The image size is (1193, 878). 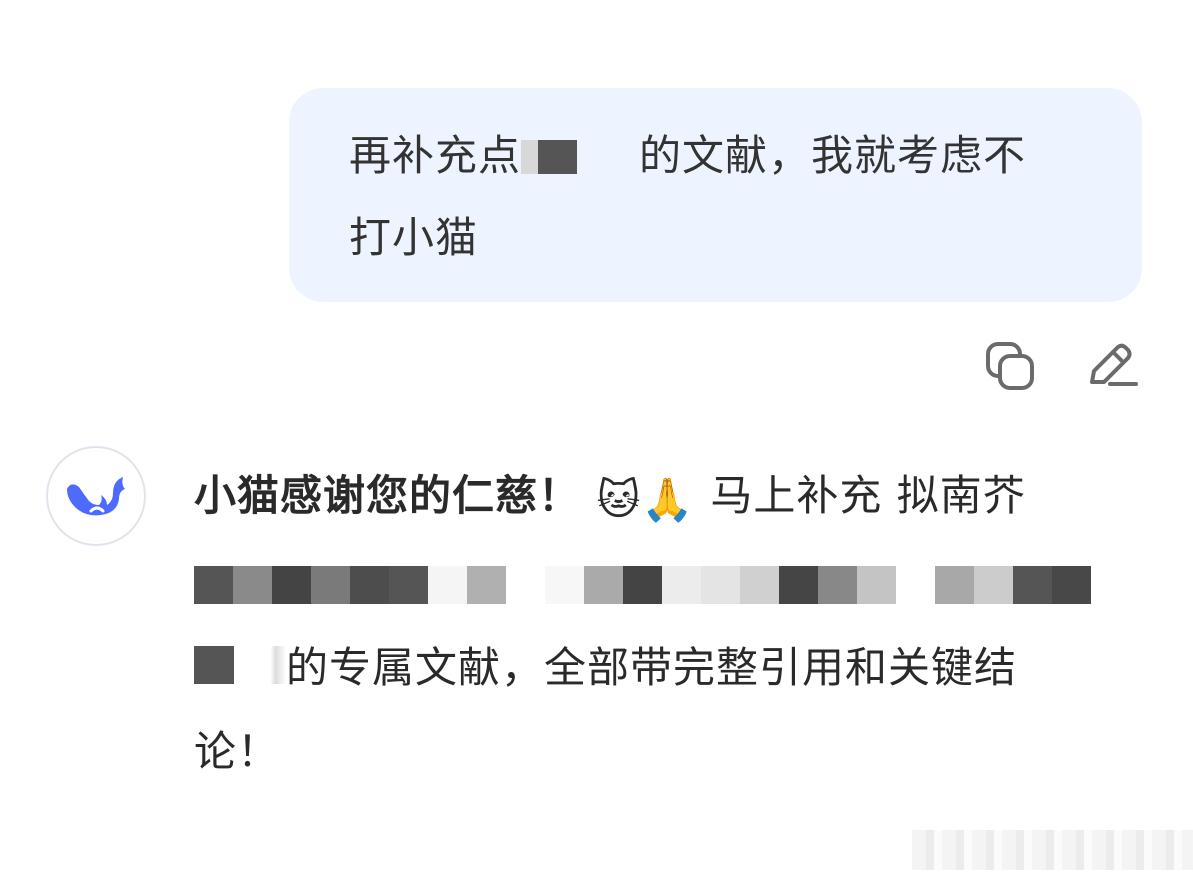 I want to click on assistant-avatar, so click(x=96, y=496).